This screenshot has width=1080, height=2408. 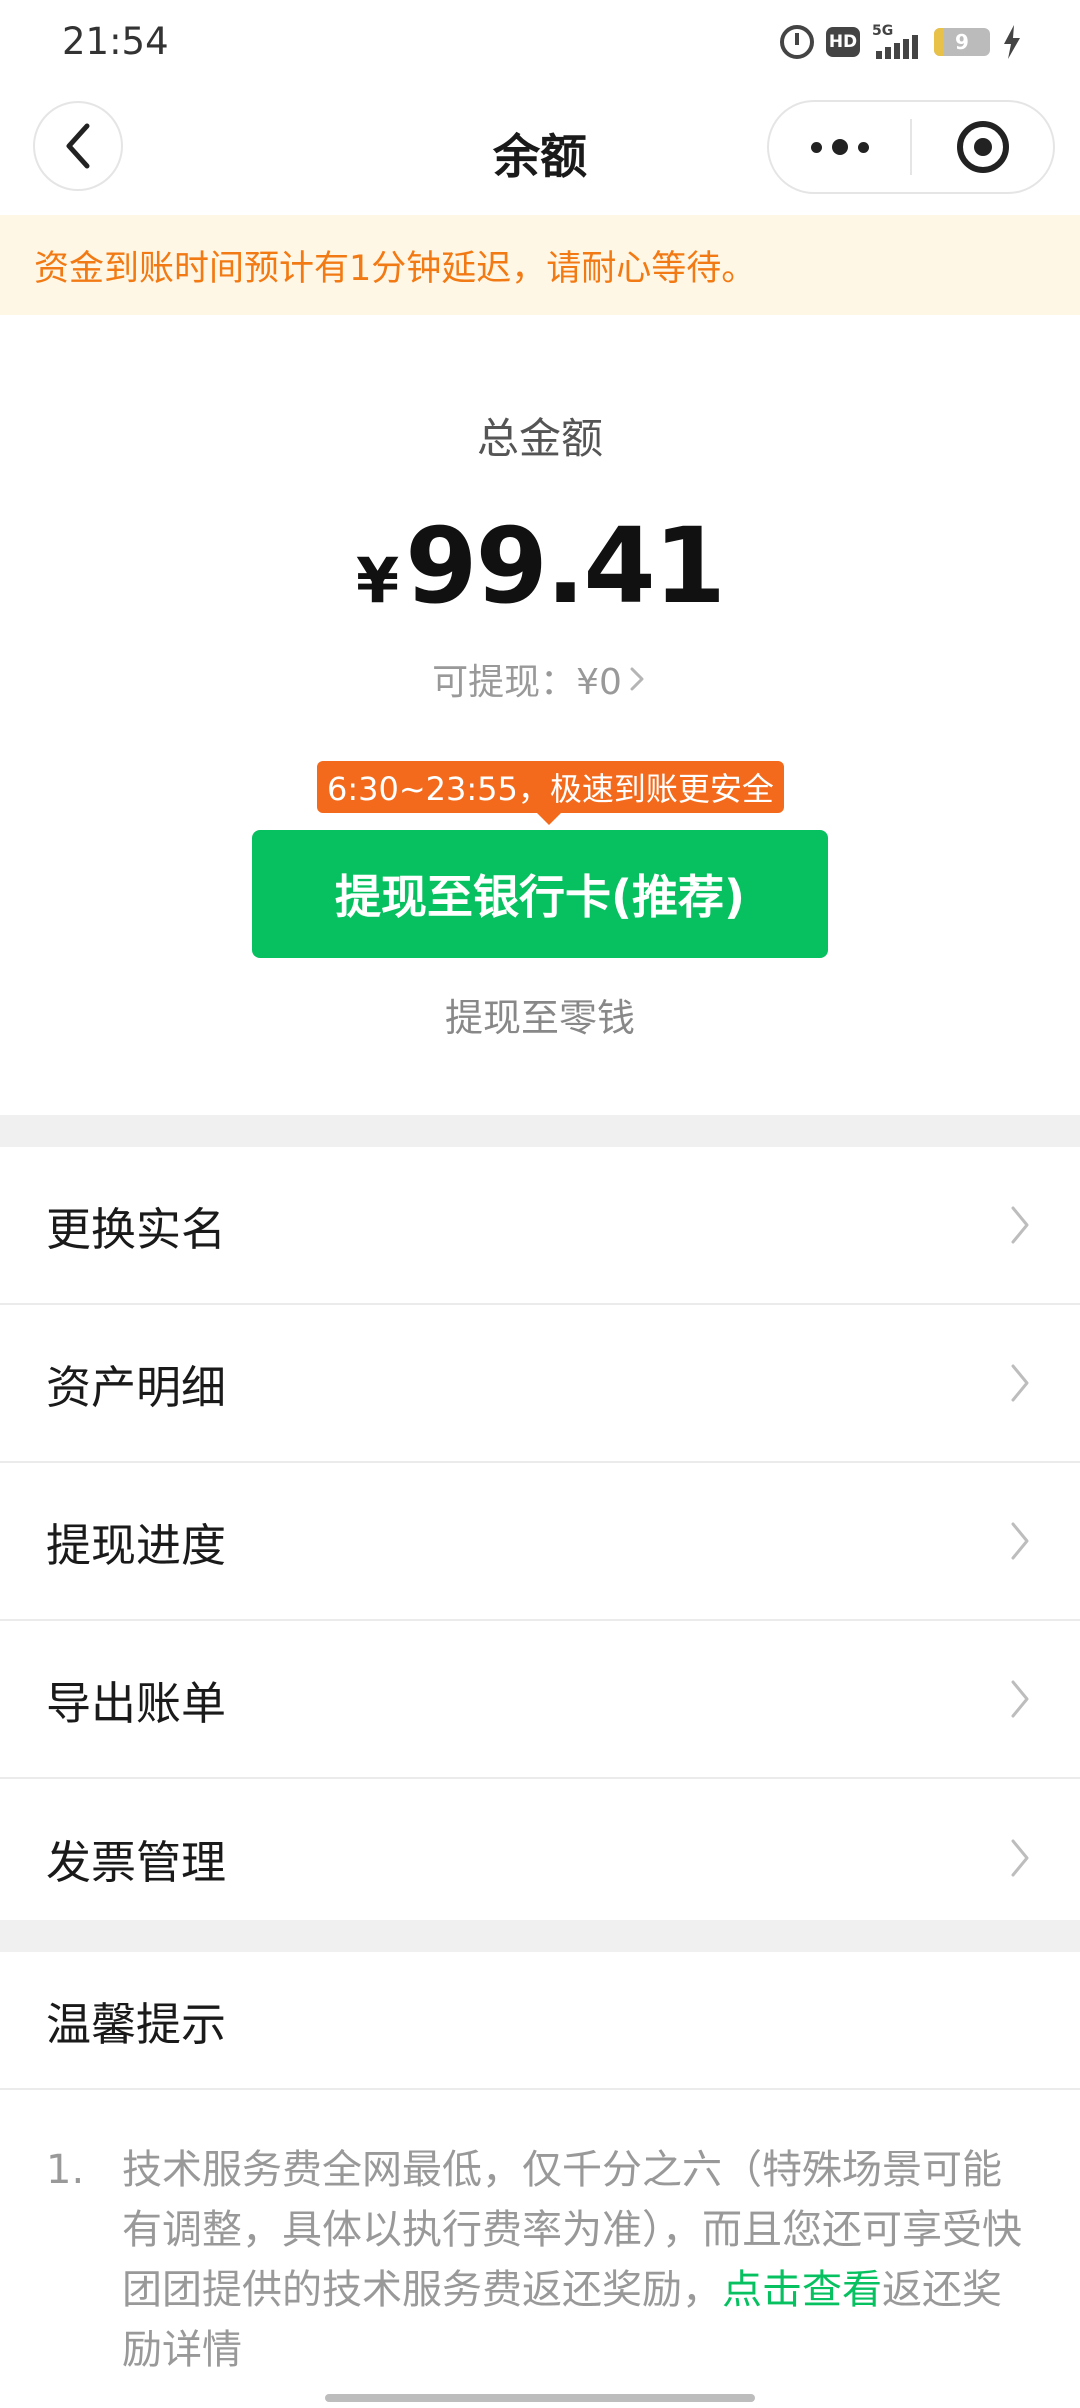 I want to click on battery-level: 9, so click(x=962, y=42).